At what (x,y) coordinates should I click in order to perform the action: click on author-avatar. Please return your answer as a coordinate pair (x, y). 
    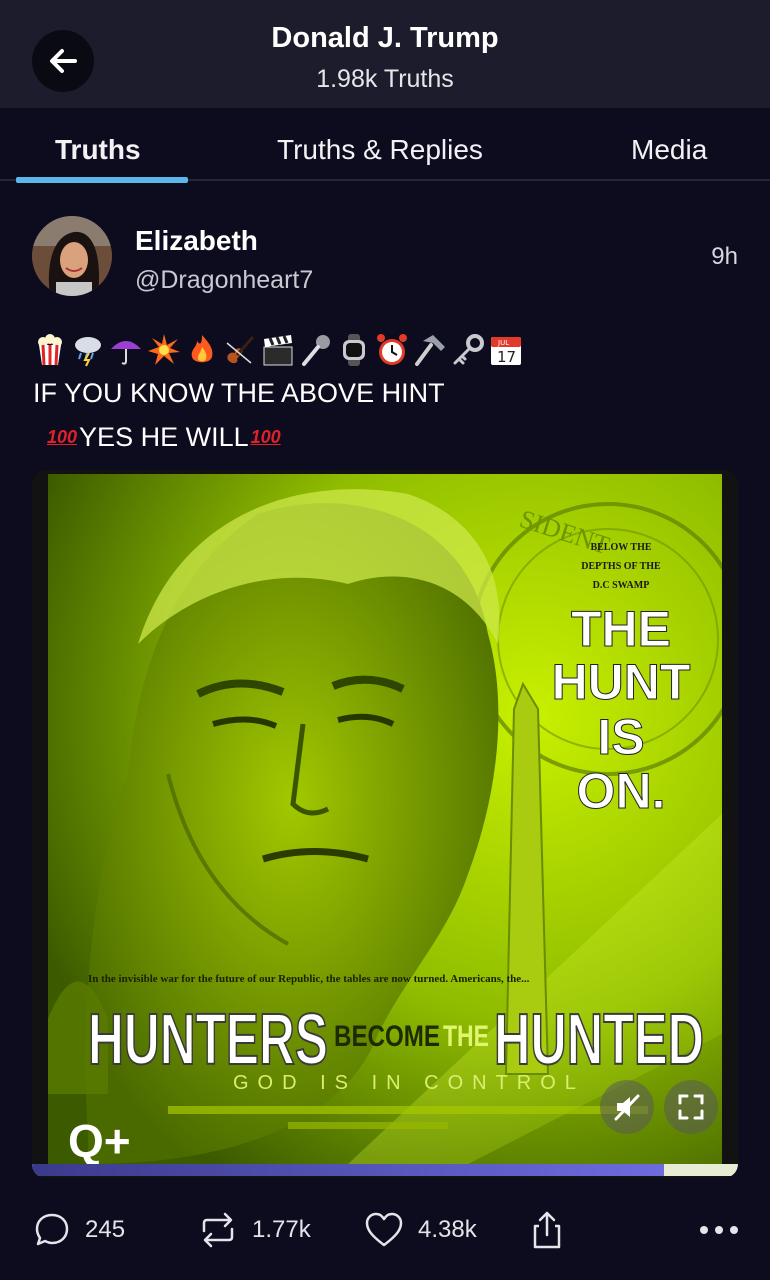
    Looking at the image, I should click on (72, 256).